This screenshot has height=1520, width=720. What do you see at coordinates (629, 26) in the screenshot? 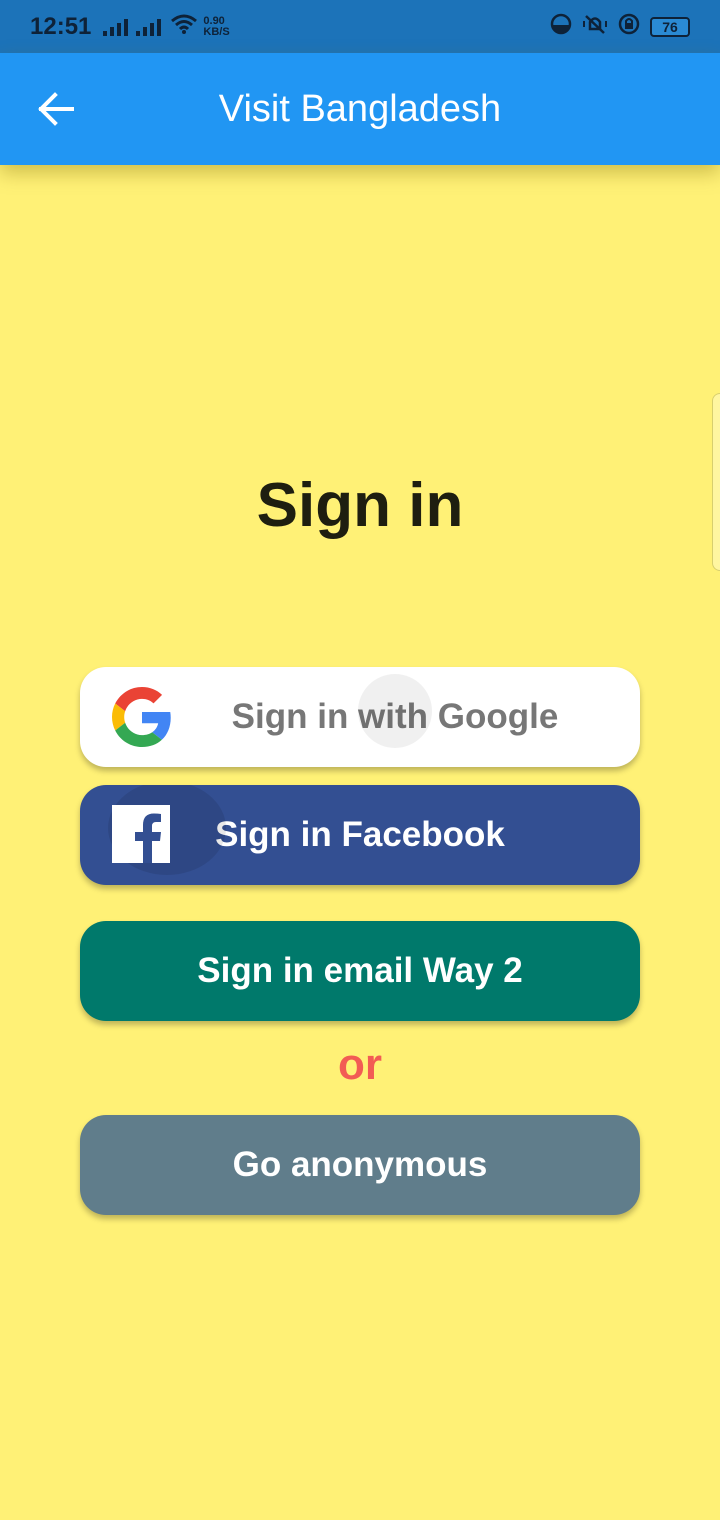
I see `rotation-lock-icon` at bounding box center [629, 26].